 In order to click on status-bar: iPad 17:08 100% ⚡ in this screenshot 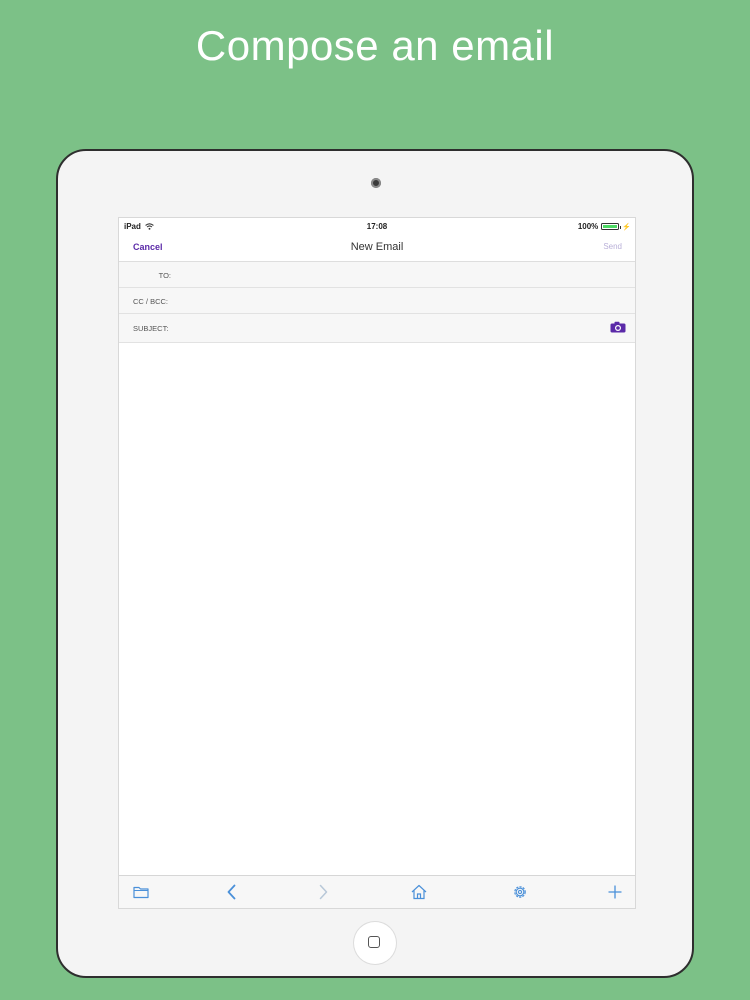, I will do `click(377, 226)`.